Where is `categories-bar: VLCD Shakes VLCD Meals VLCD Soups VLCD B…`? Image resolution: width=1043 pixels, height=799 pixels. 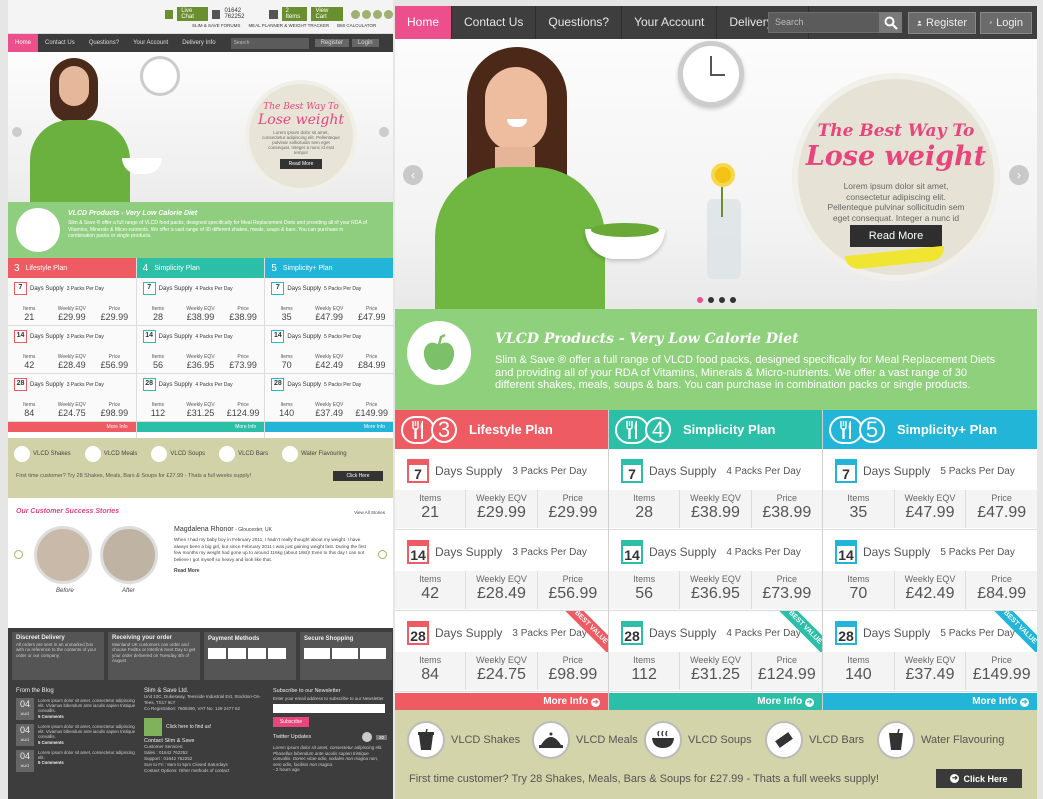
categories-bar: VLCD Shakes VLCD Meals VLCD Soups VLCD B… is located at coordinates (716, 754).